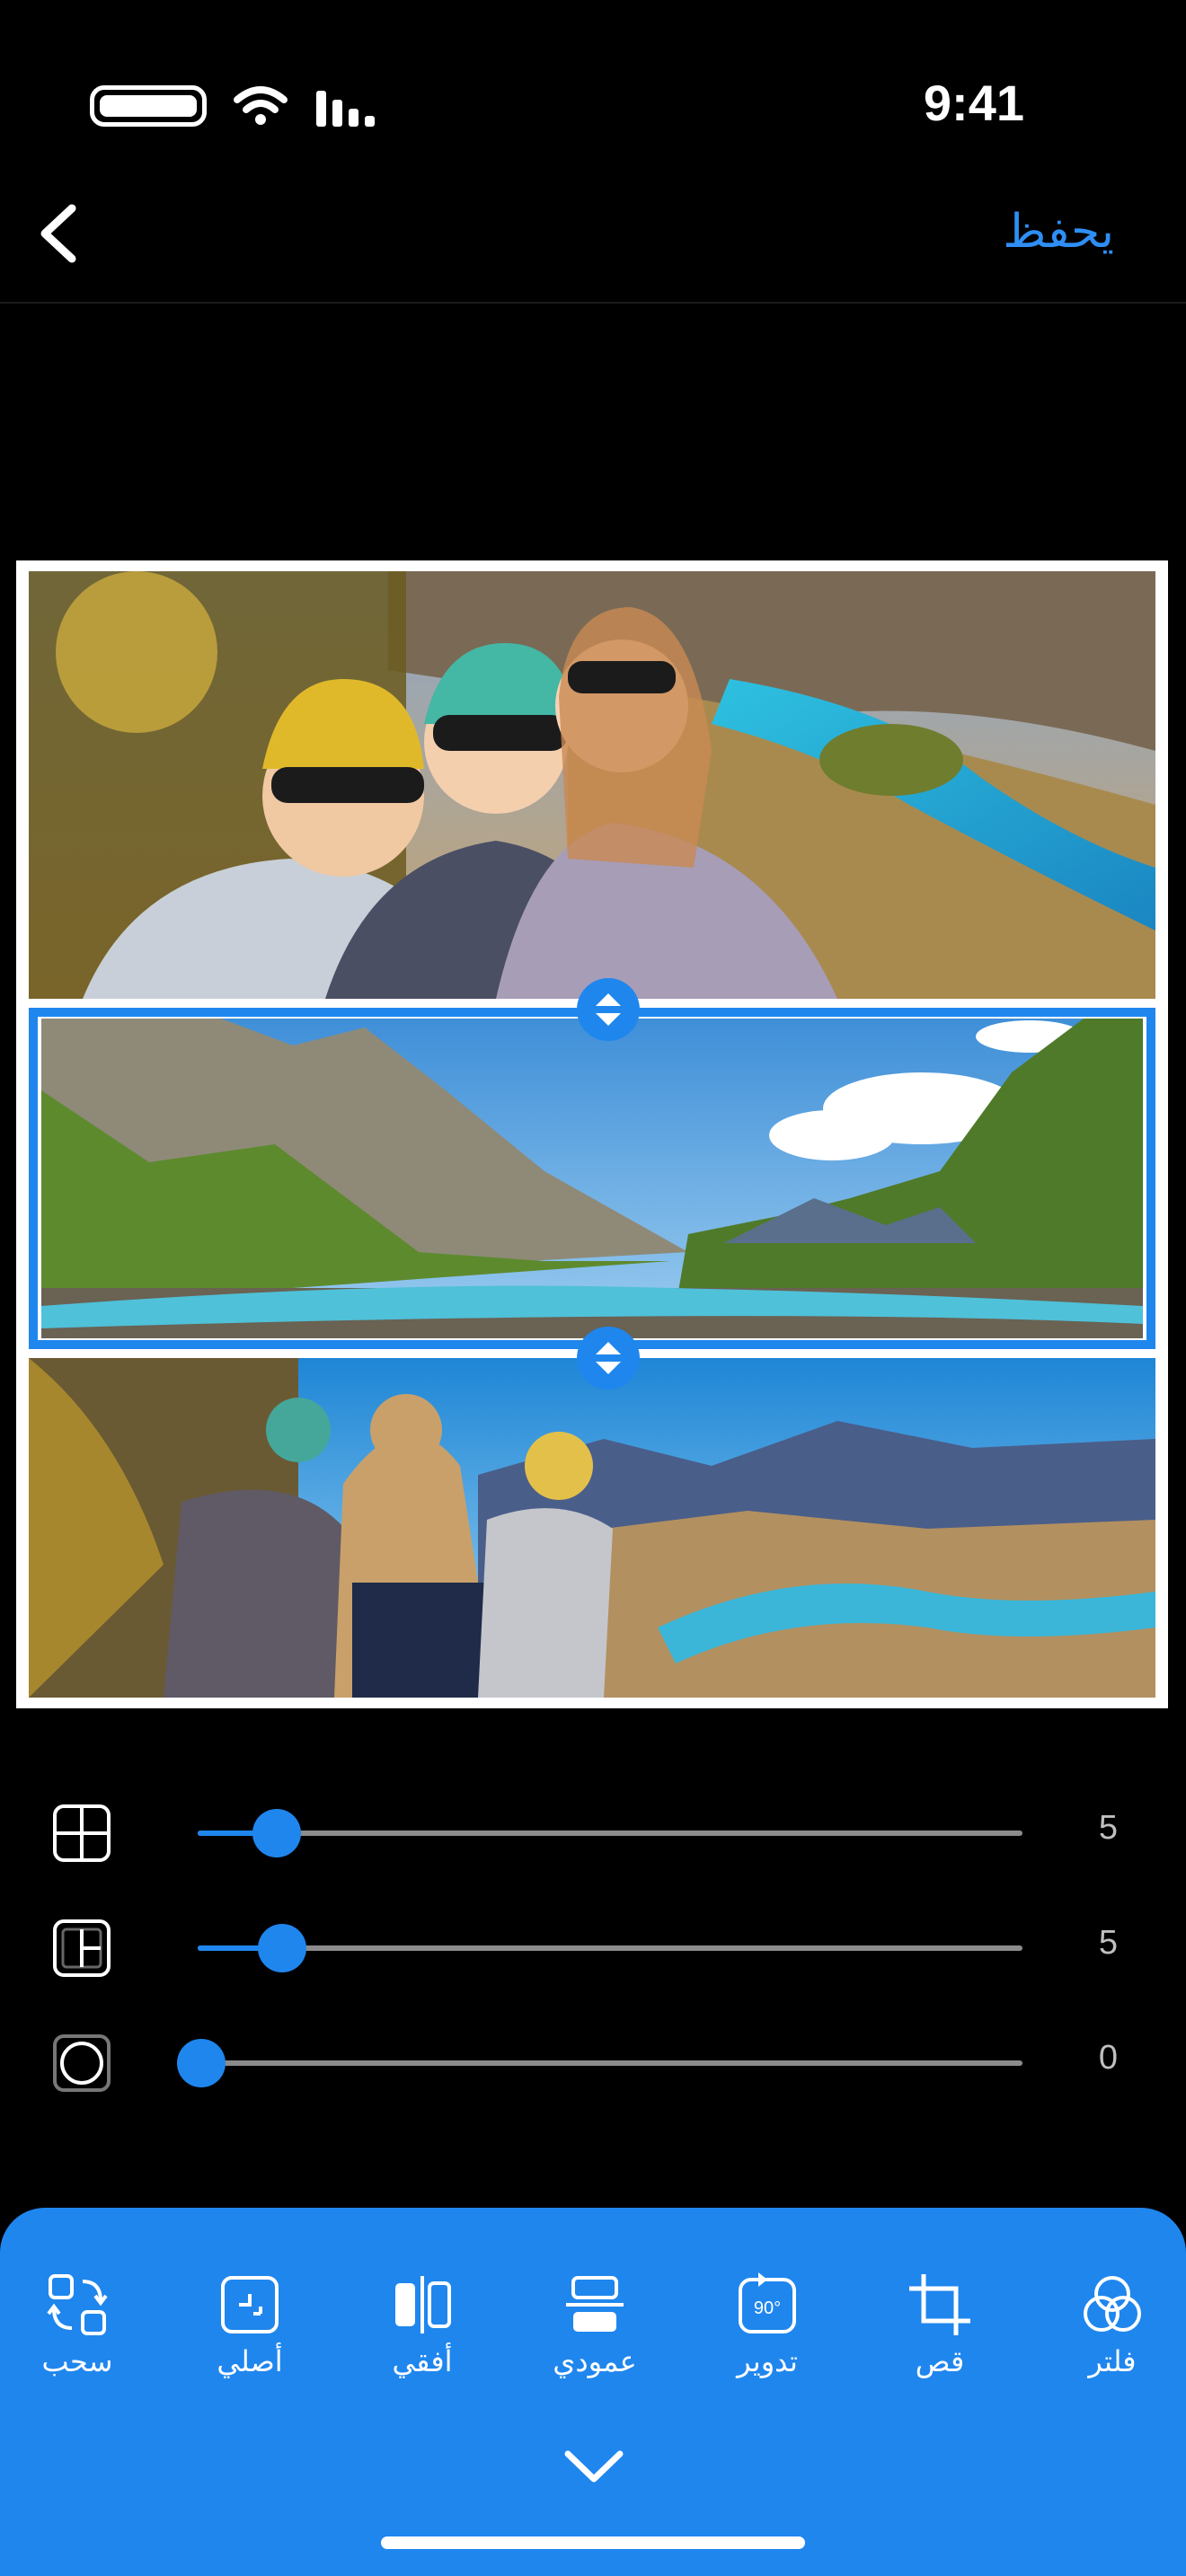 The width and height of the screenshot is (1186, 2576). Describe the element at coordinates (82, 1948) in the screenshot. I see `grid-outer-icon` at that location.